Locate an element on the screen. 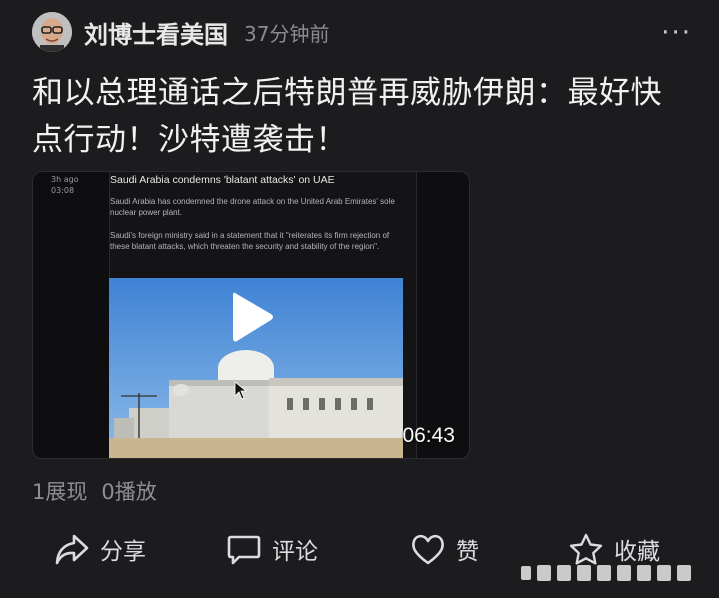  share-button: 分享 is located at coordinates (100, 549).